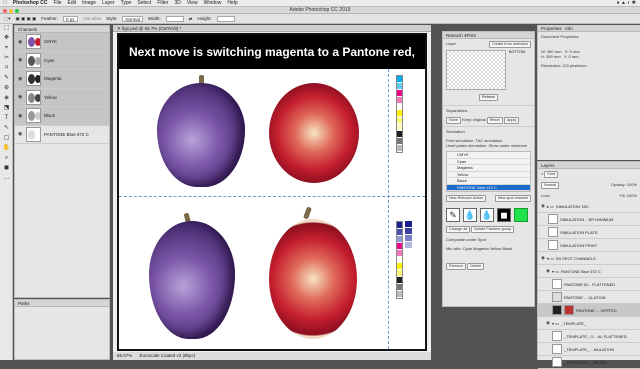  What do you see at coordinates (6, 68) in the screenshot?
I see `eyedropper-tool-icon: ⌑` at bounding box center [6, 68].